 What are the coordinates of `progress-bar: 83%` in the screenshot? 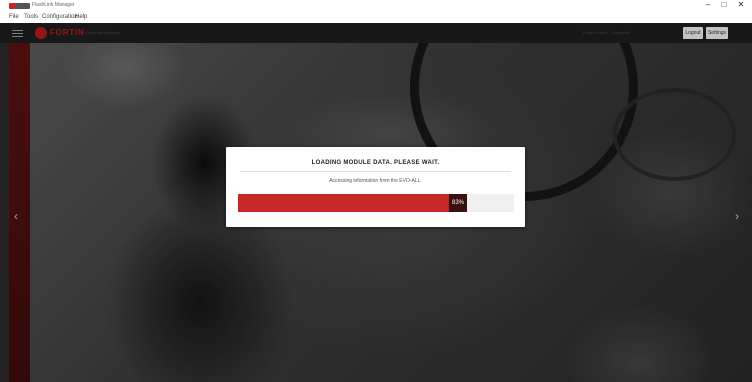 It's located at (376, 203).